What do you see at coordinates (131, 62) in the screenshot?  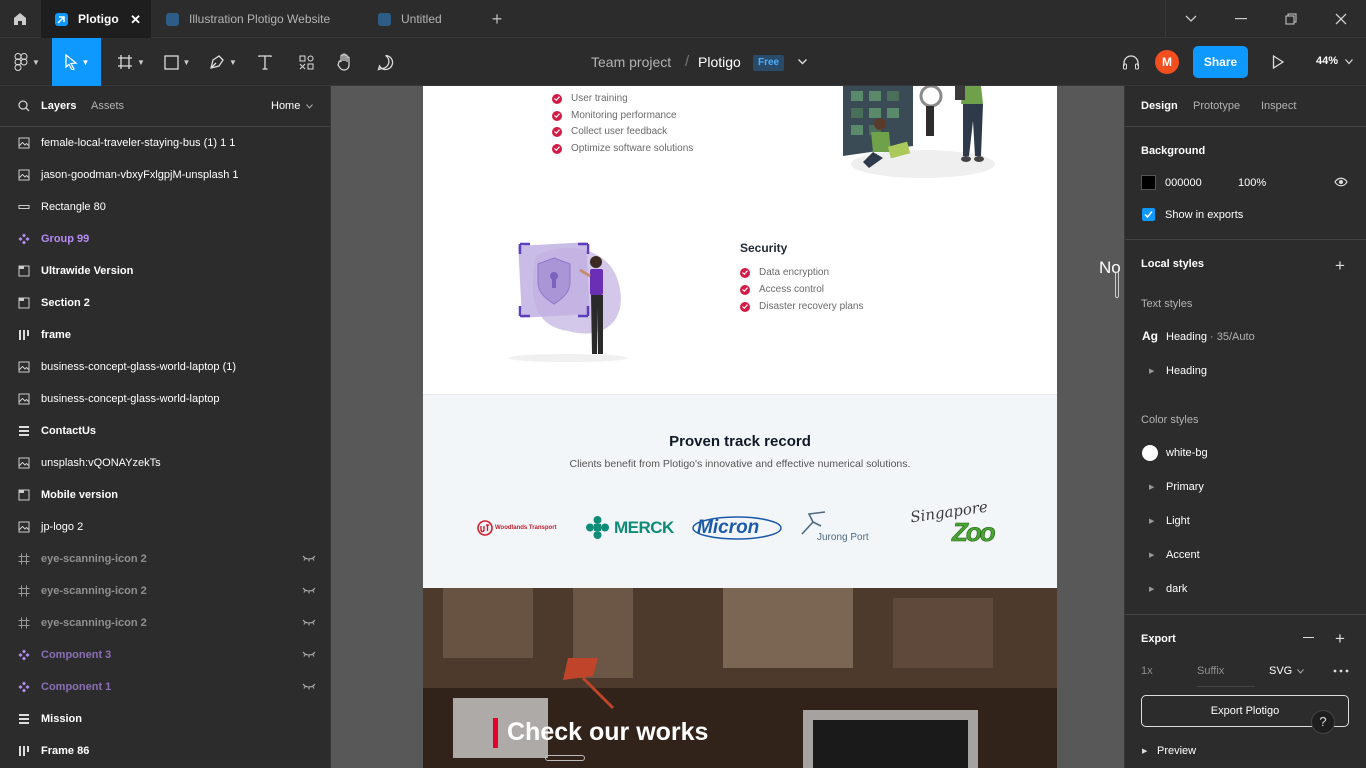 I see `frame-tool: ▼` at bounding box center [131, 62].